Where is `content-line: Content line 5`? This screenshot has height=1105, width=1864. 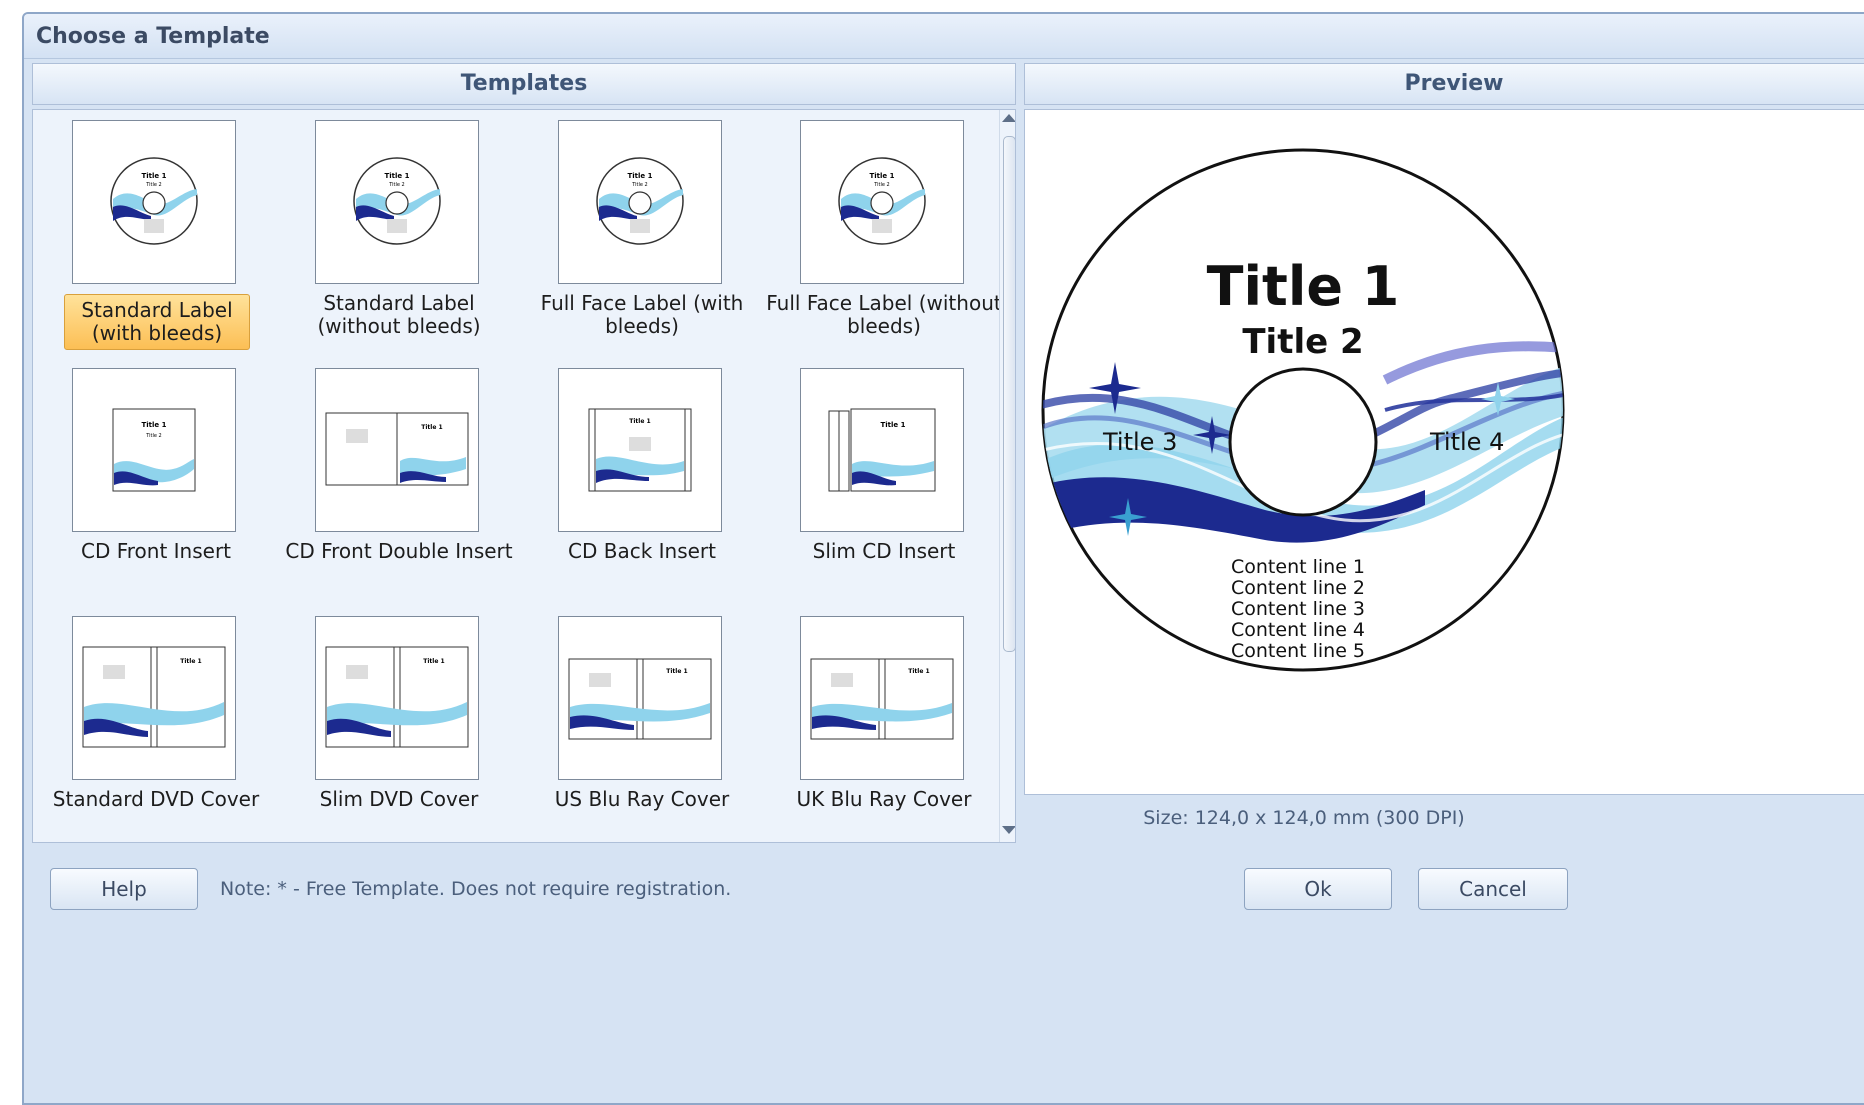
content-line: Content line 5 is located at coordinates (1298, 651).